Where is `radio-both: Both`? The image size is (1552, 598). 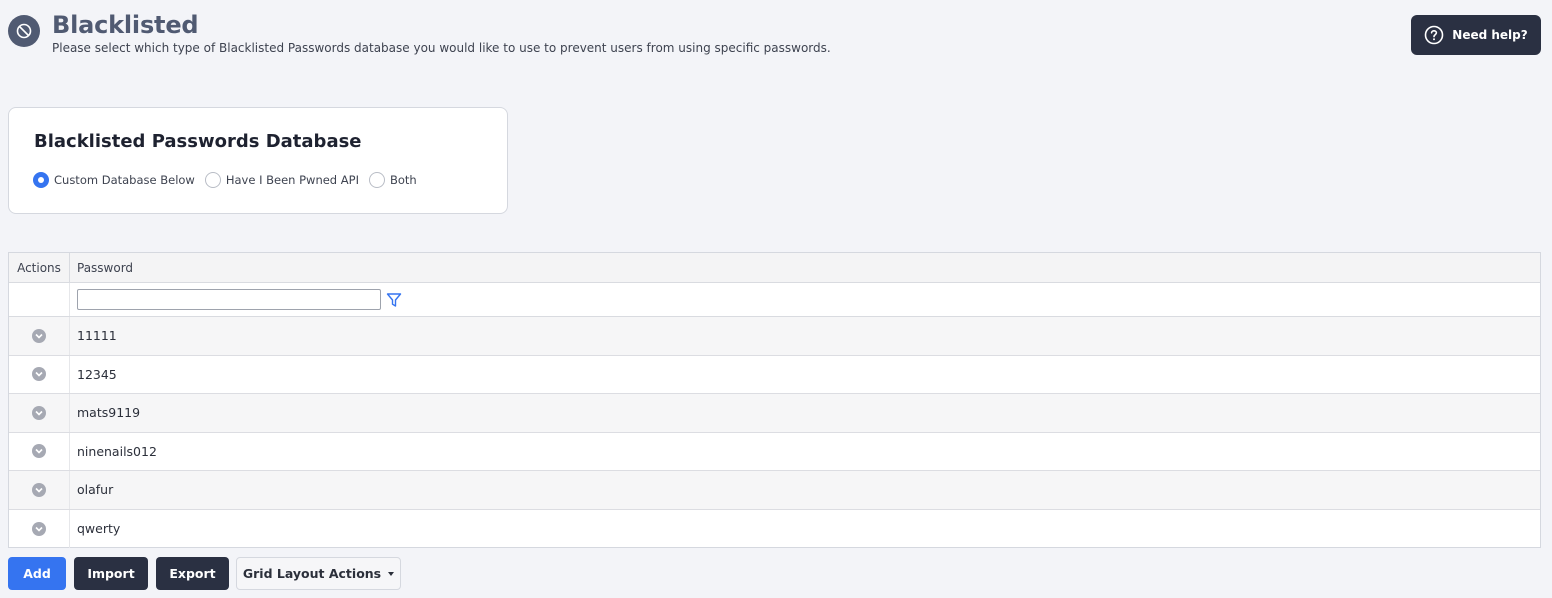 radio-both: Both is located at coordinates (392, 180).